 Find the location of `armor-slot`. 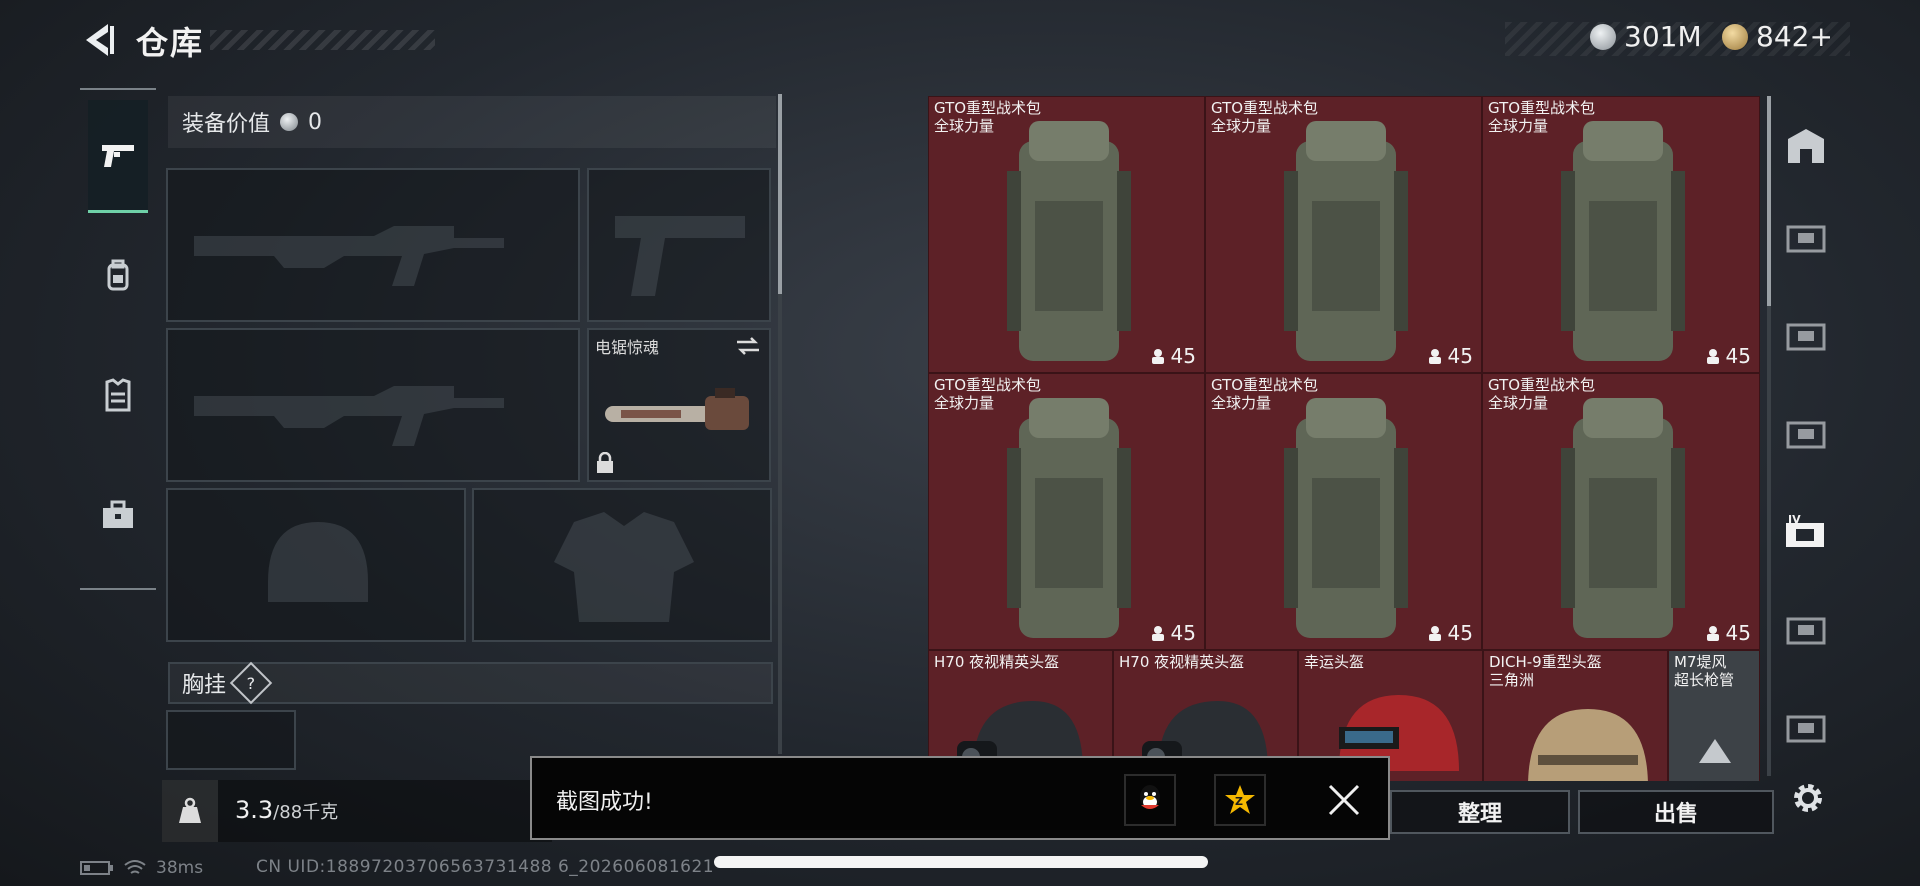

armor-slot is located at coordinates (622, 565).